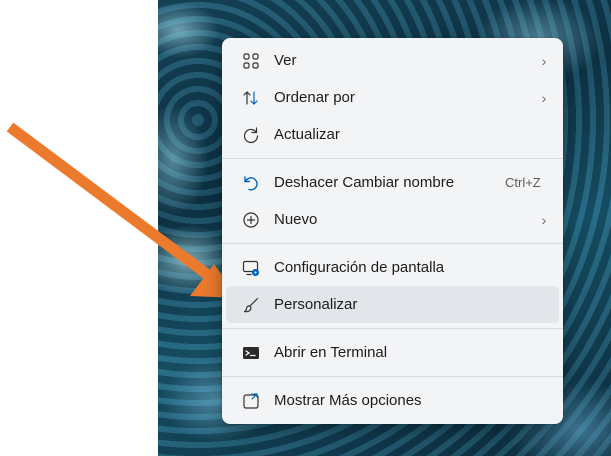 The height and width of the screenshot is (456, 611). Describe the element at coordinates (392, 134) in the screenshot. I see `menu-item-actualizar: Actualizar` at that location.